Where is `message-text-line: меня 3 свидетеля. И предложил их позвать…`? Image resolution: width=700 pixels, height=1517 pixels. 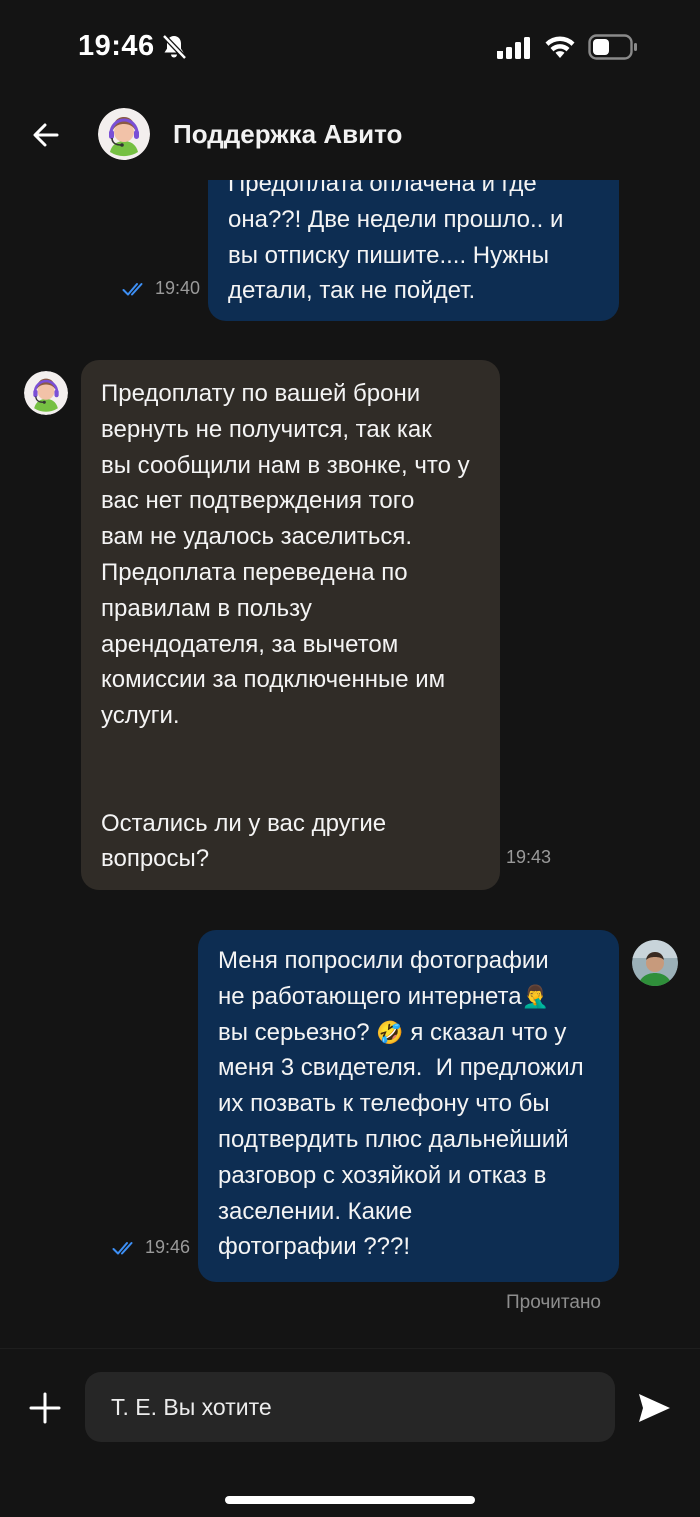
message-text-line: меня 3 свидетеля. И предложил их позвать… is located at coordinates (401, 1157).